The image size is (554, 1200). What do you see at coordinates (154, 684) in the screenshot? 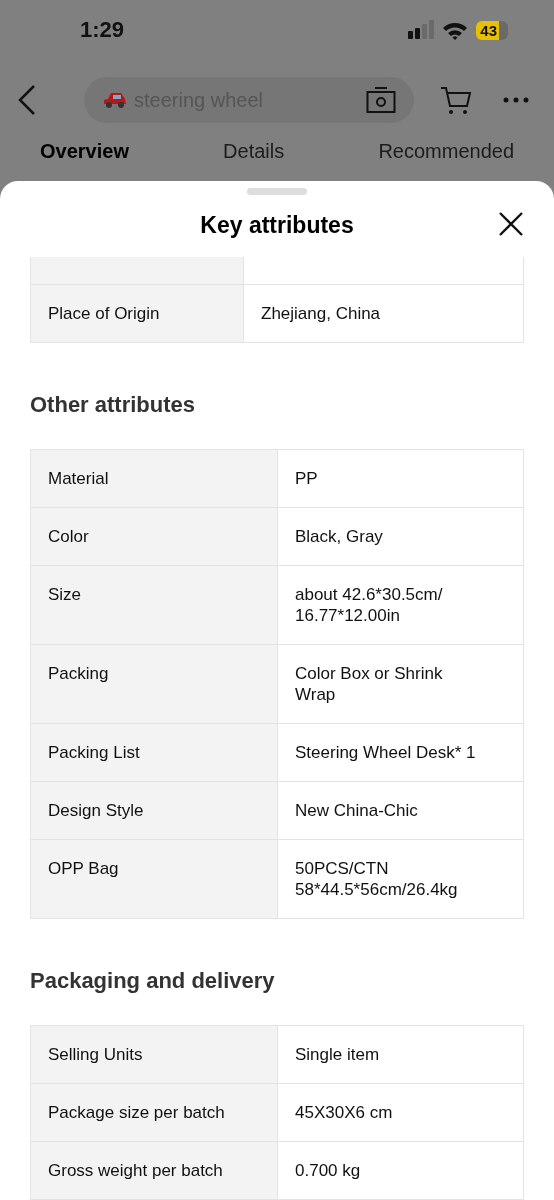
I see `attribute-name: Packing` at bounding box center [154, 684].